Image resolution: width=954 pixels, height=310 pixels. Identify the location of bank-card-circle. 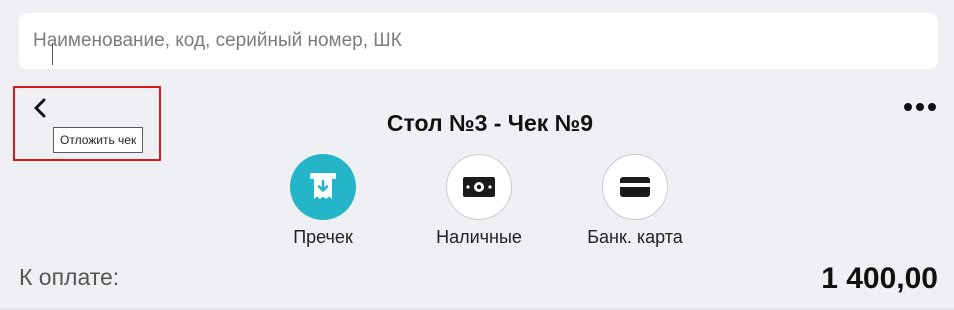
(635, 187).